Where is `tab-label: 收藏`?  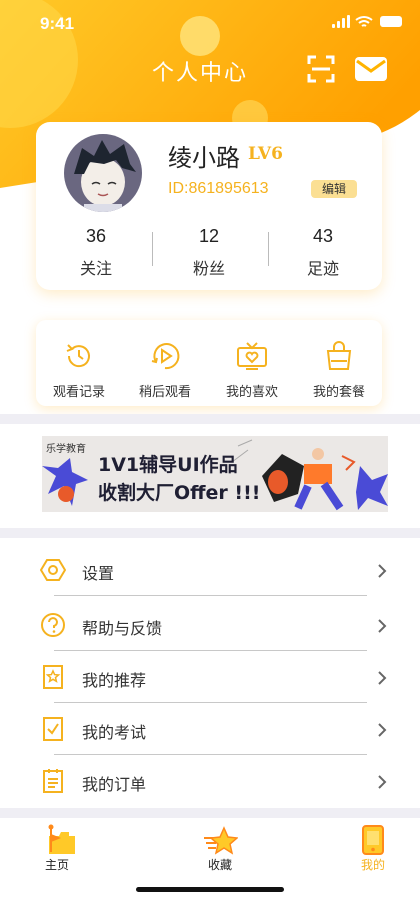 tab-label: 收藏 is located at coordinates (219, 865).